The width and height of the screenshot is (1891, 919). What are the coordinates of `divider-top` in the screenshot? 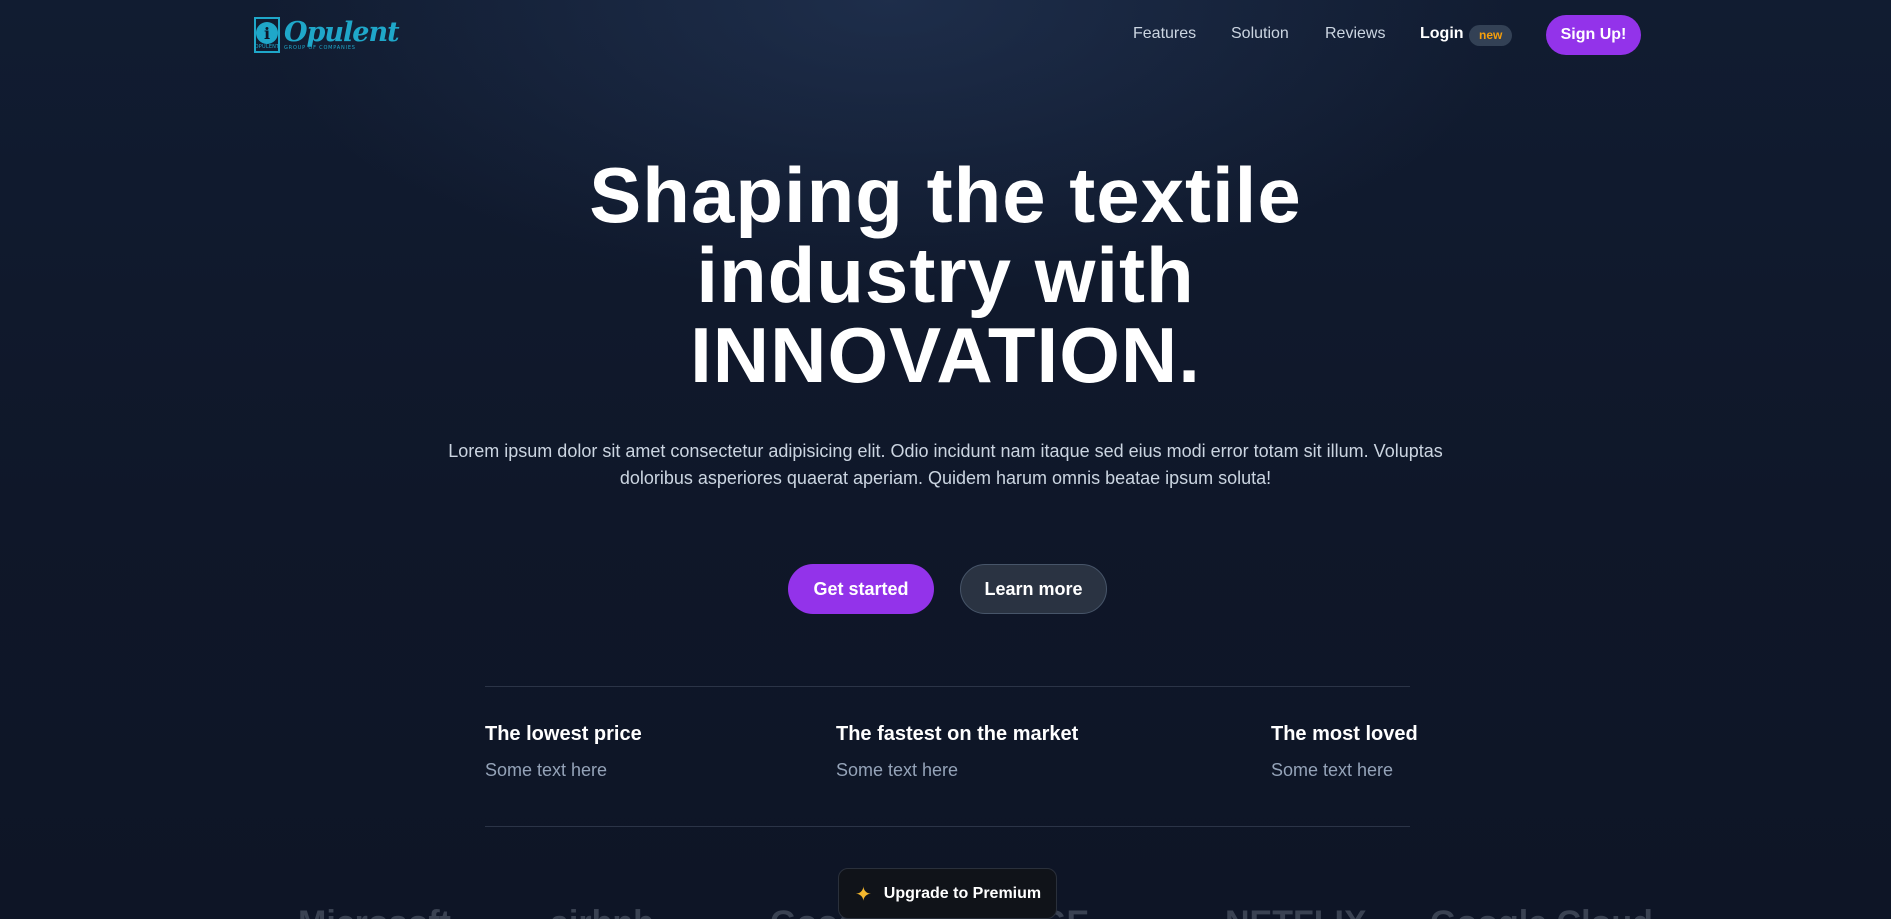 It's located at (947, 686).